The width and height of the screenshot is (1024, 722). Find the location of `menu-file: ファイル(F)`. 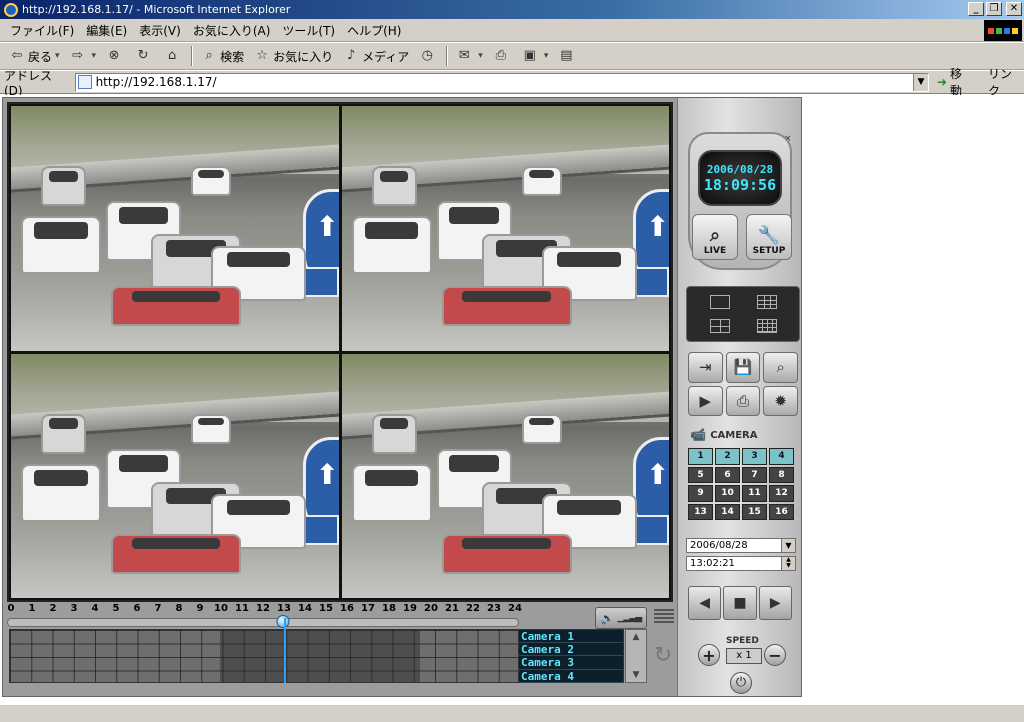

menu-file: ファイル(F) is located at coordinates (42, 30).